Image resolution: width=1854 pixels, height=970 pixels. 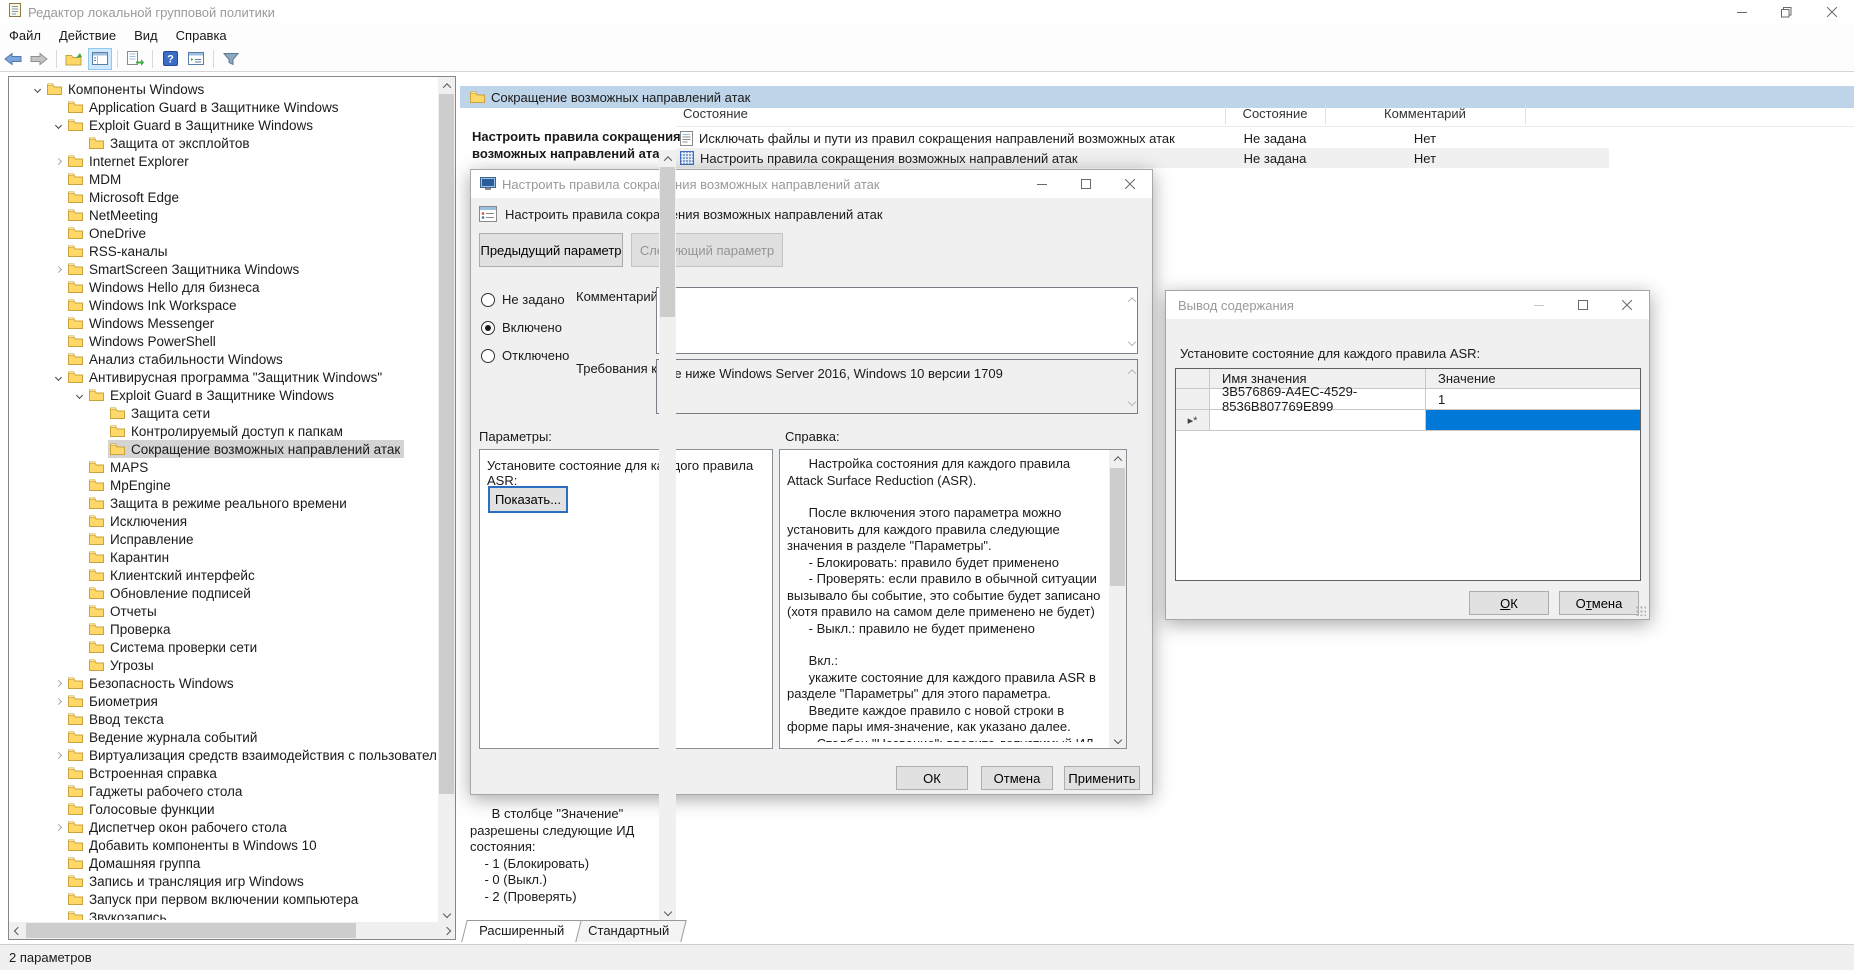 I want to click on menu-file: Файл, so click(x=25, y=35).